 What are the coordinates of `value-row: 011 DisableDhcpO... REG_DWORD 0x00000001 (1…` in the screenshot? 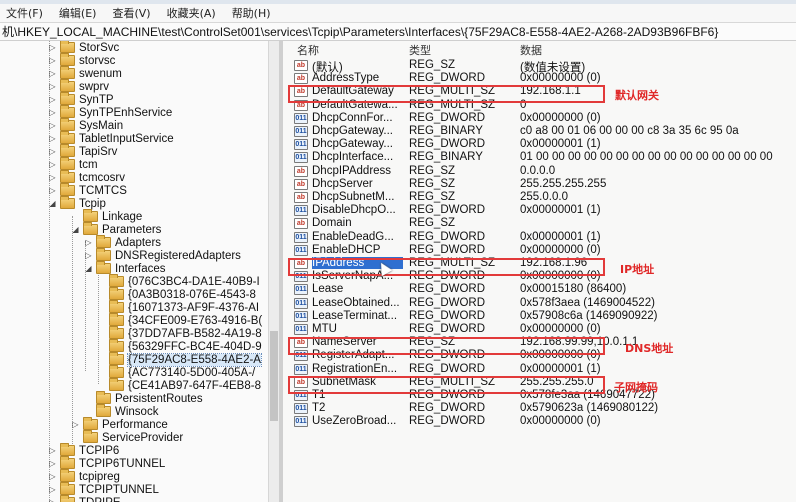 It's located at (539, 210).